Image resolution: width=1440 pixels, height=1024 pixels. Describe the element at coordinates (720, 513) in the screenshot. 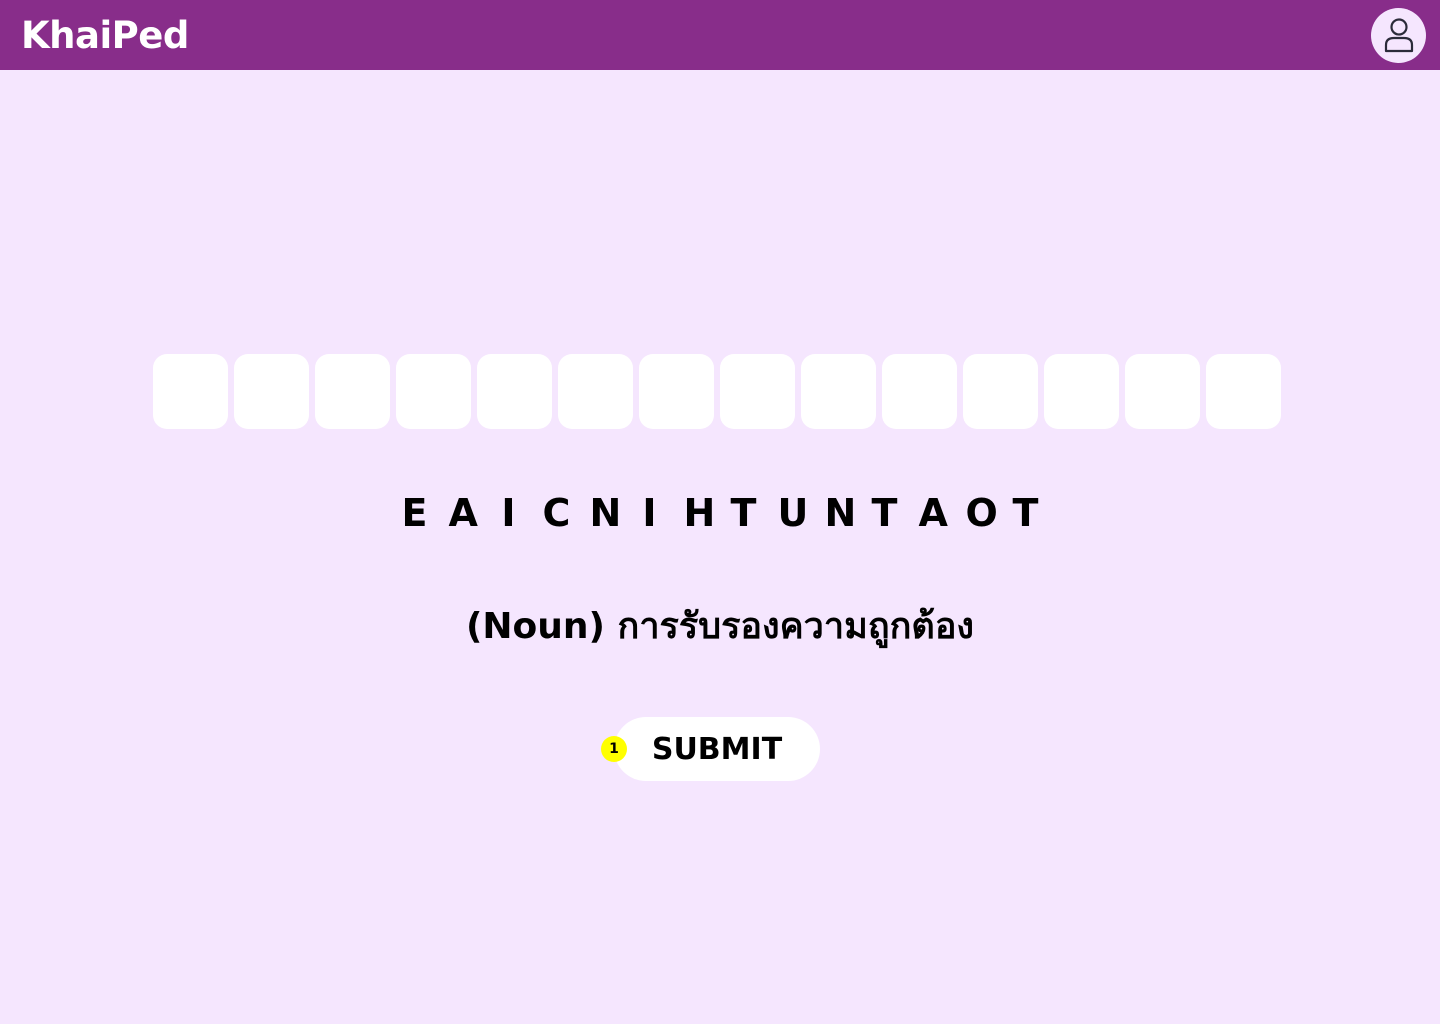

I see `letter-tiles: EAICNIHTUNTAOT` at that location.